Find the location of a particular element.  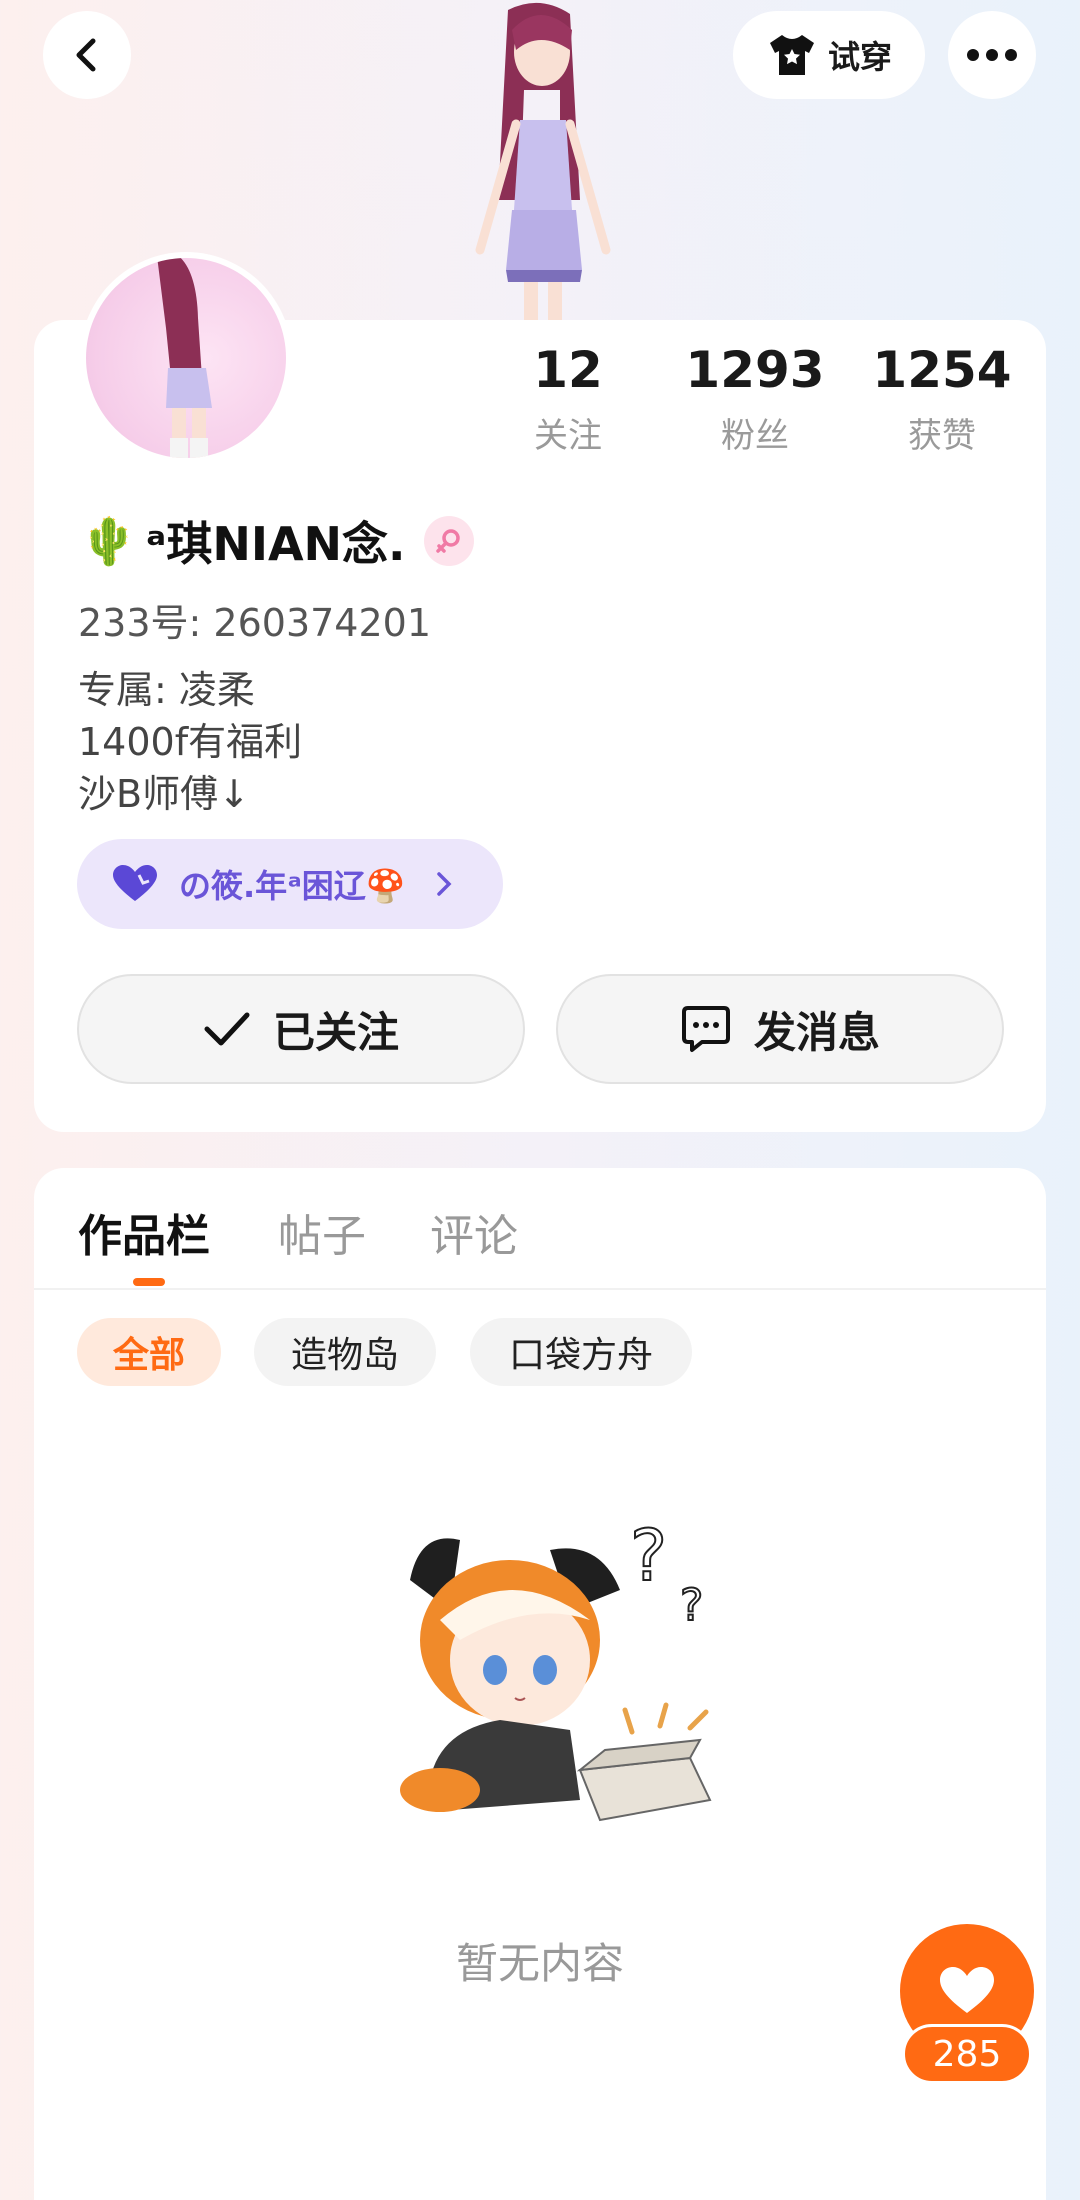

message-button: 发消息 is located at coordinates (780, 1029).